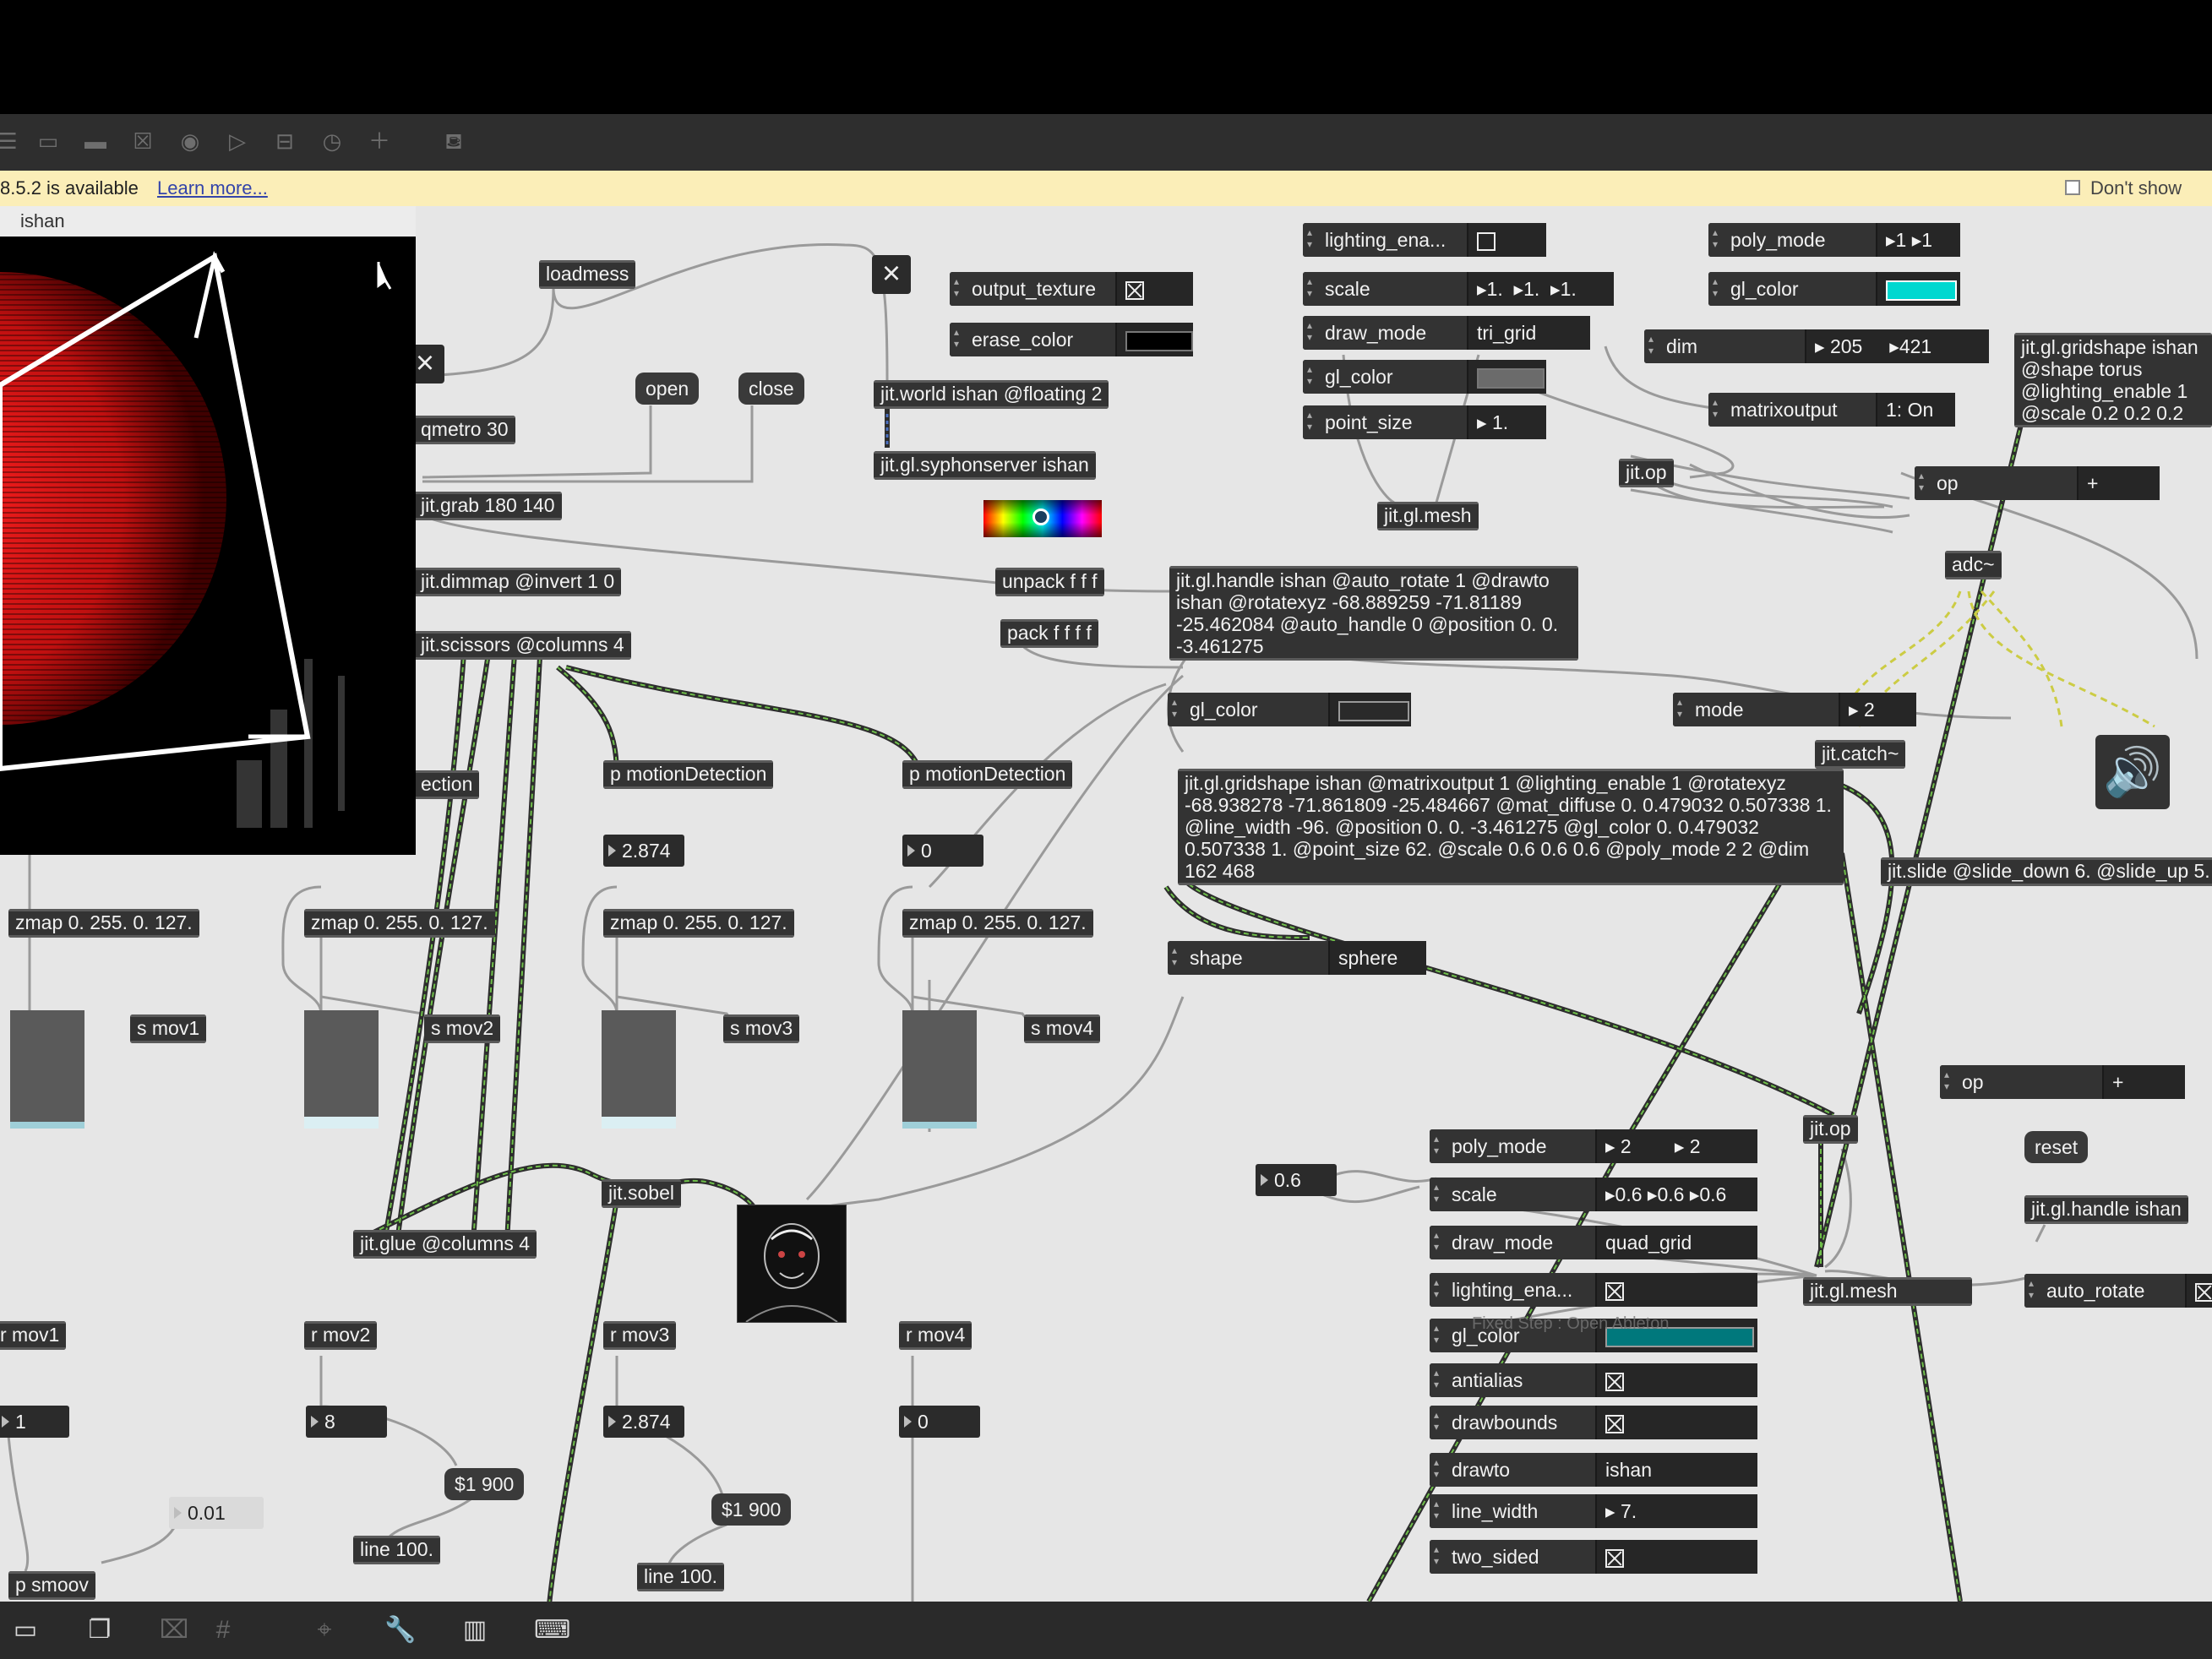 The image size is (2212, 1659). Describe the element at coordinates (2199, 1291) in the screenshot. I see `auto-rotate-value` at that location.